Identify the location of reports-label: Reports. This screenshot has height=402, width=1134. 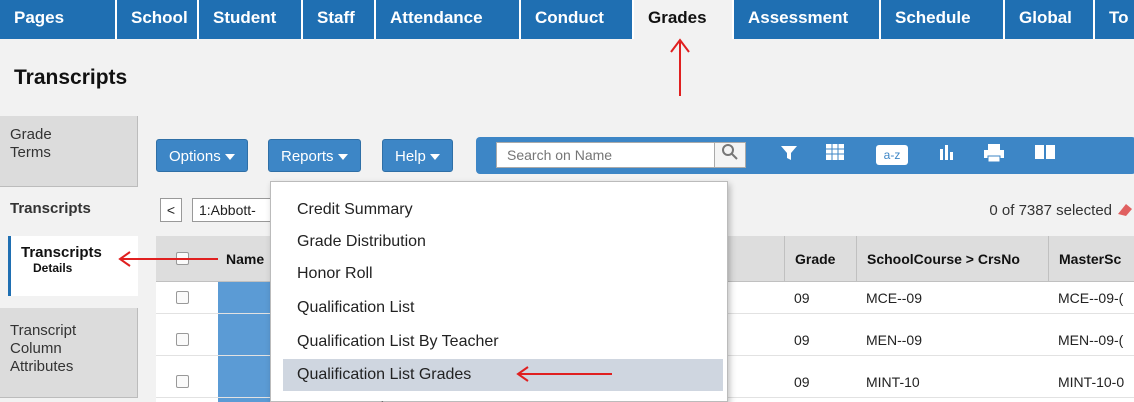
(307, 156).